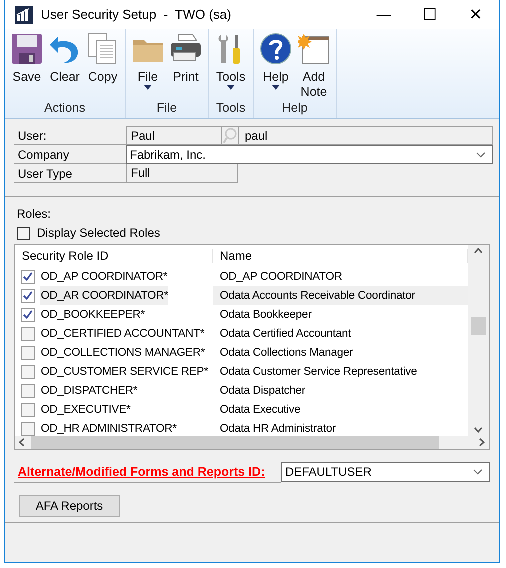  I want to click on user-name-field: paul, so click(365, 135).